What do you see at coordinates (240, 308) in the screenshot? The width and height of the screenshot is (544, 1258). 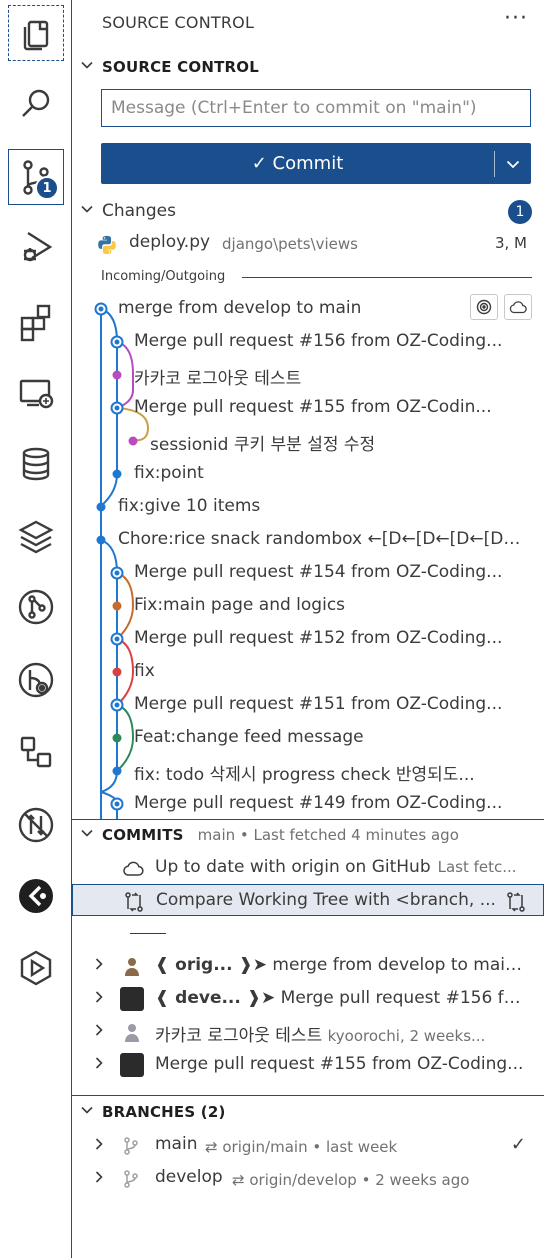 I see `graph-commit-message: merge from develop to main` at bounding box center [240, 308].